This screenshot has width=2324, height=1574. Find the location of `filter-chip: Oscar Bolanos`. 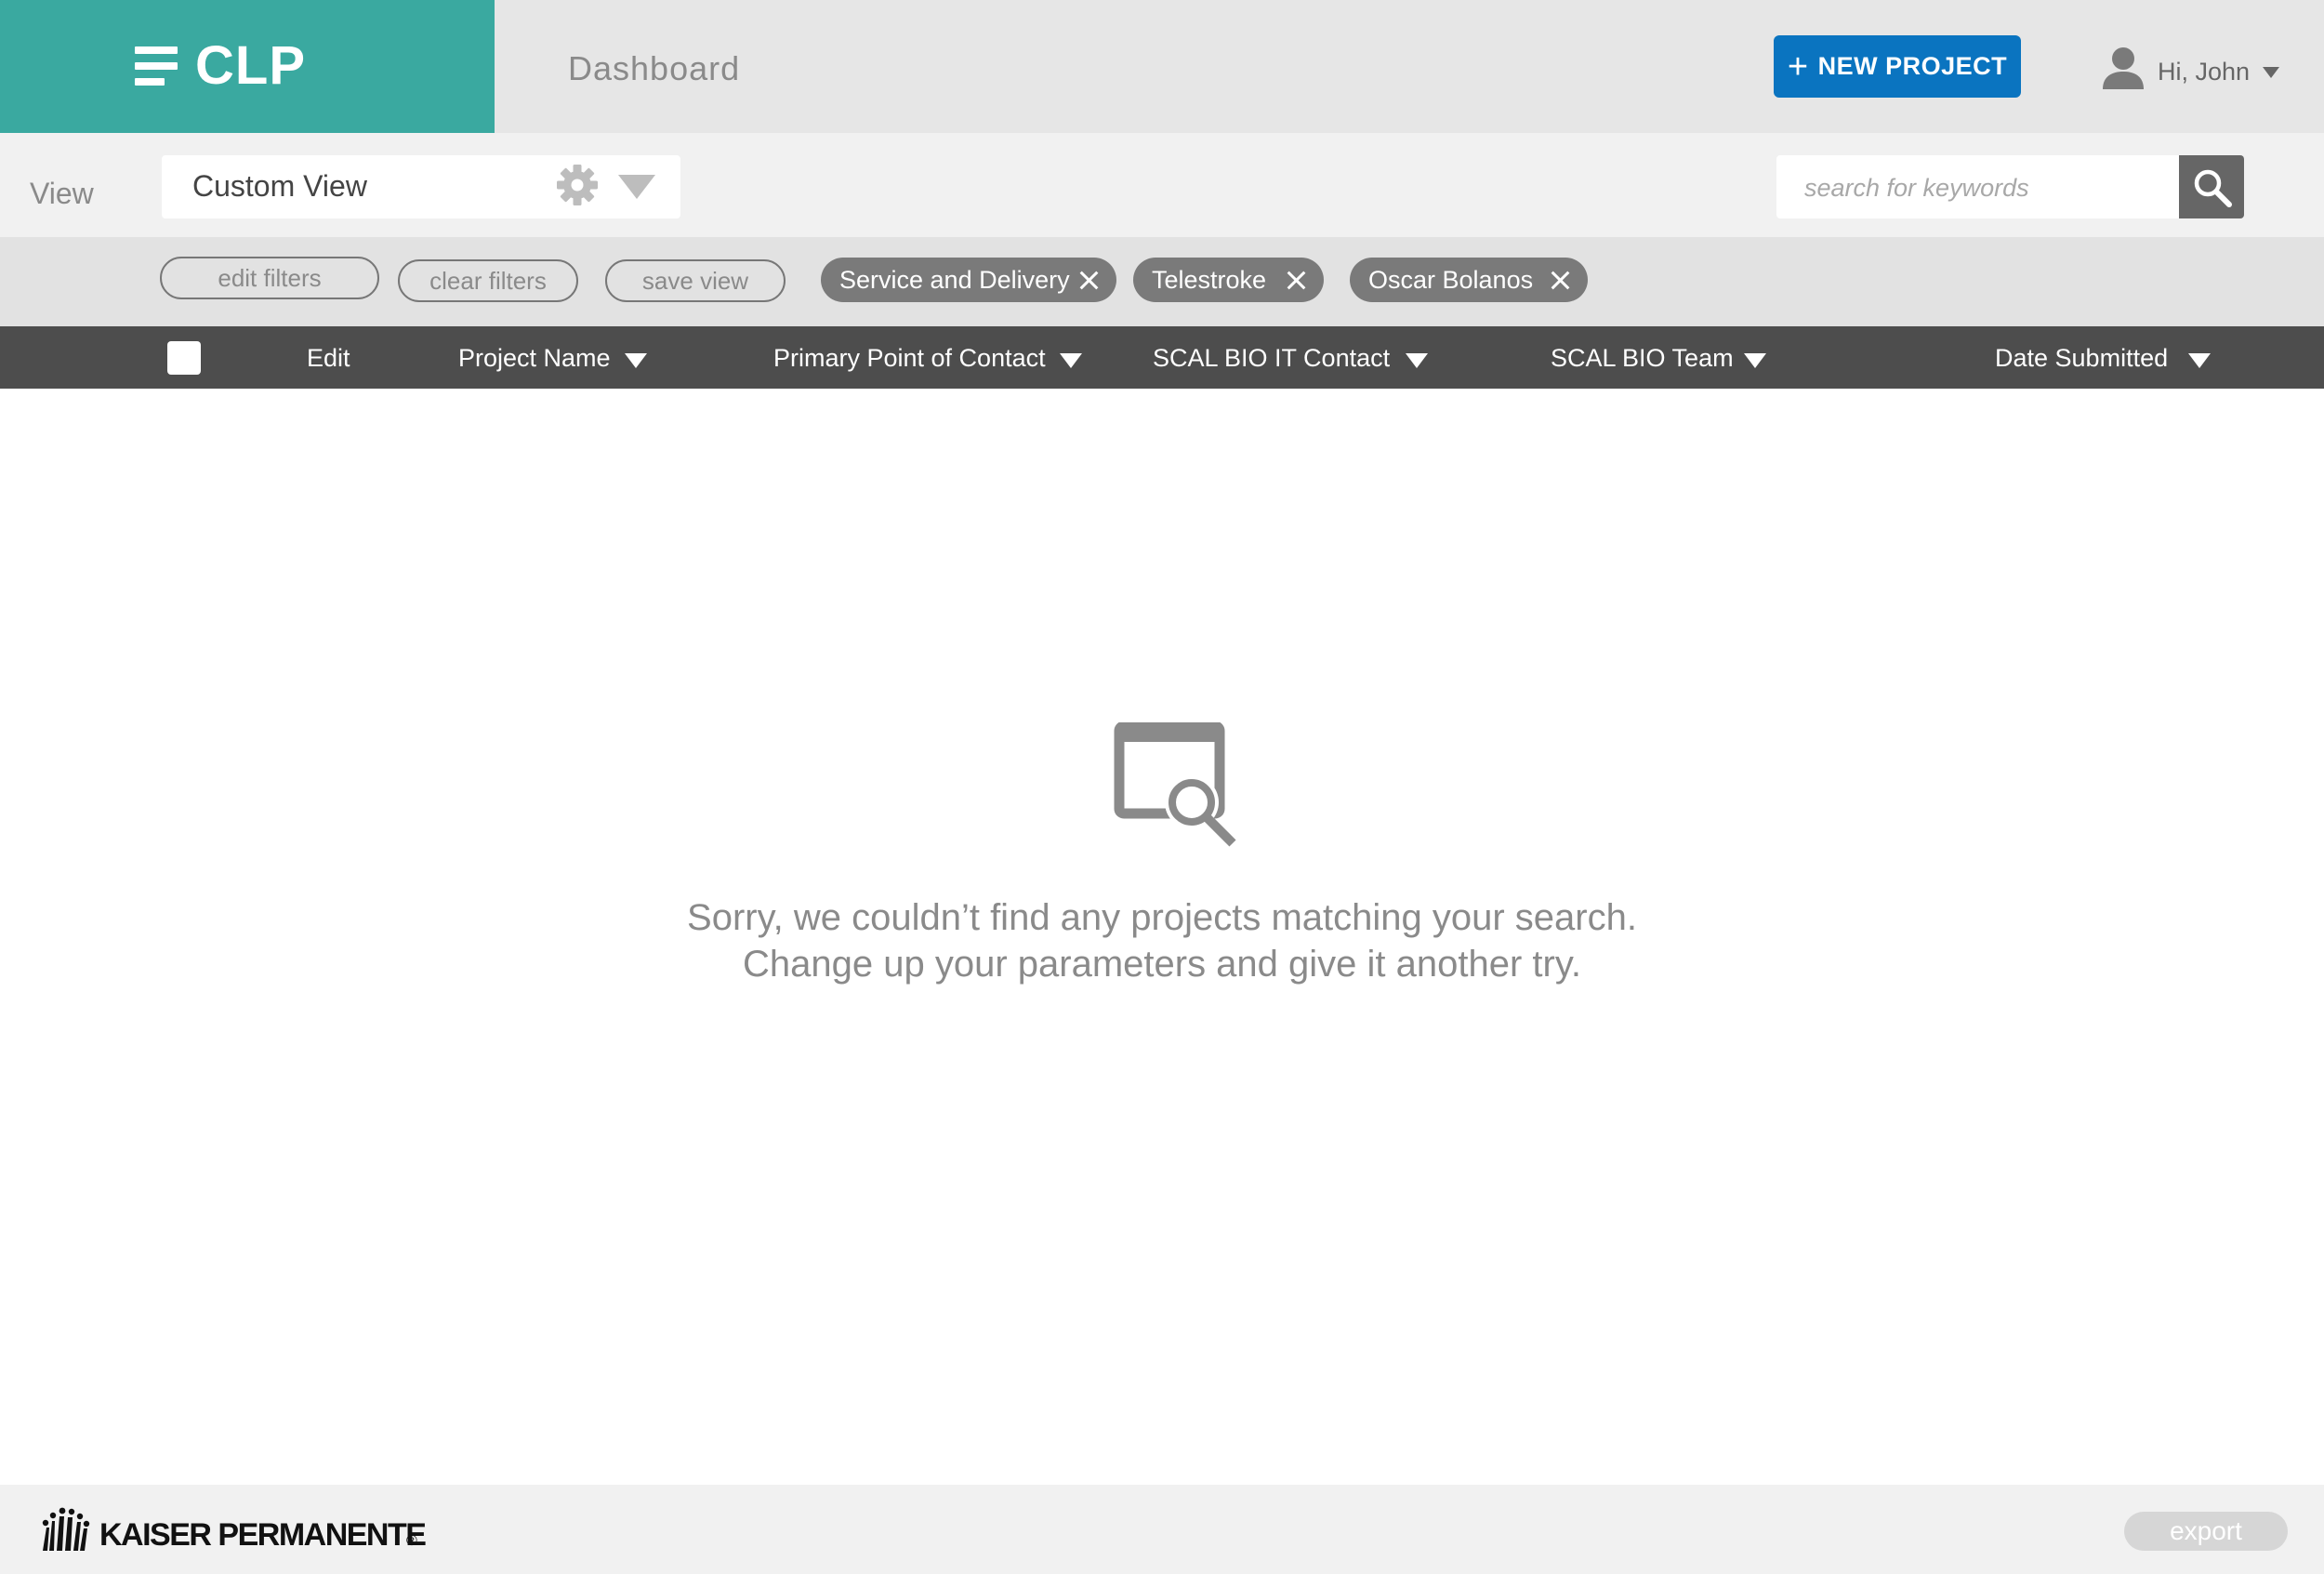

filter-chip: Oscar Bolanos is located at coordinates (1469, 280).